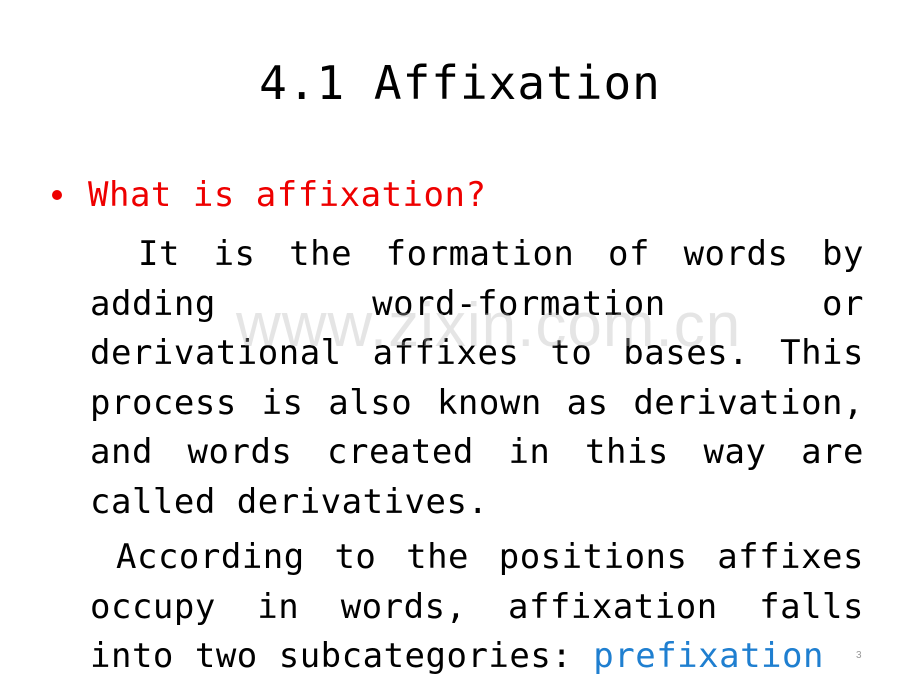  I want to click on bullet-dot-icon, so click(57, 195).